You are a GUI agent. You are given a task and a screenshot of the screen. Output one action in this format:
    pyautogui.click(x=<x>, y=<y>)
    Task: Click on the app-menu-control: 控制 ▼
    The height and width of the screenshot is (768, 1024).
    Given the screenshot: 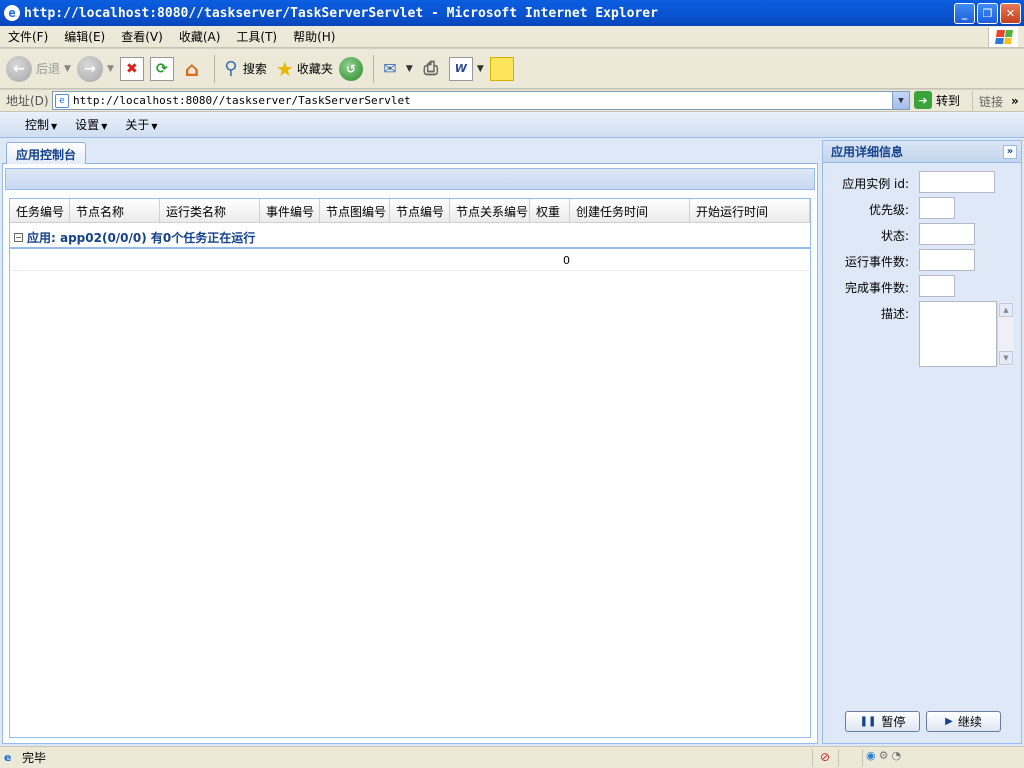 What is the action you would take?
    pyautogui.click(x=41, y=124)
    